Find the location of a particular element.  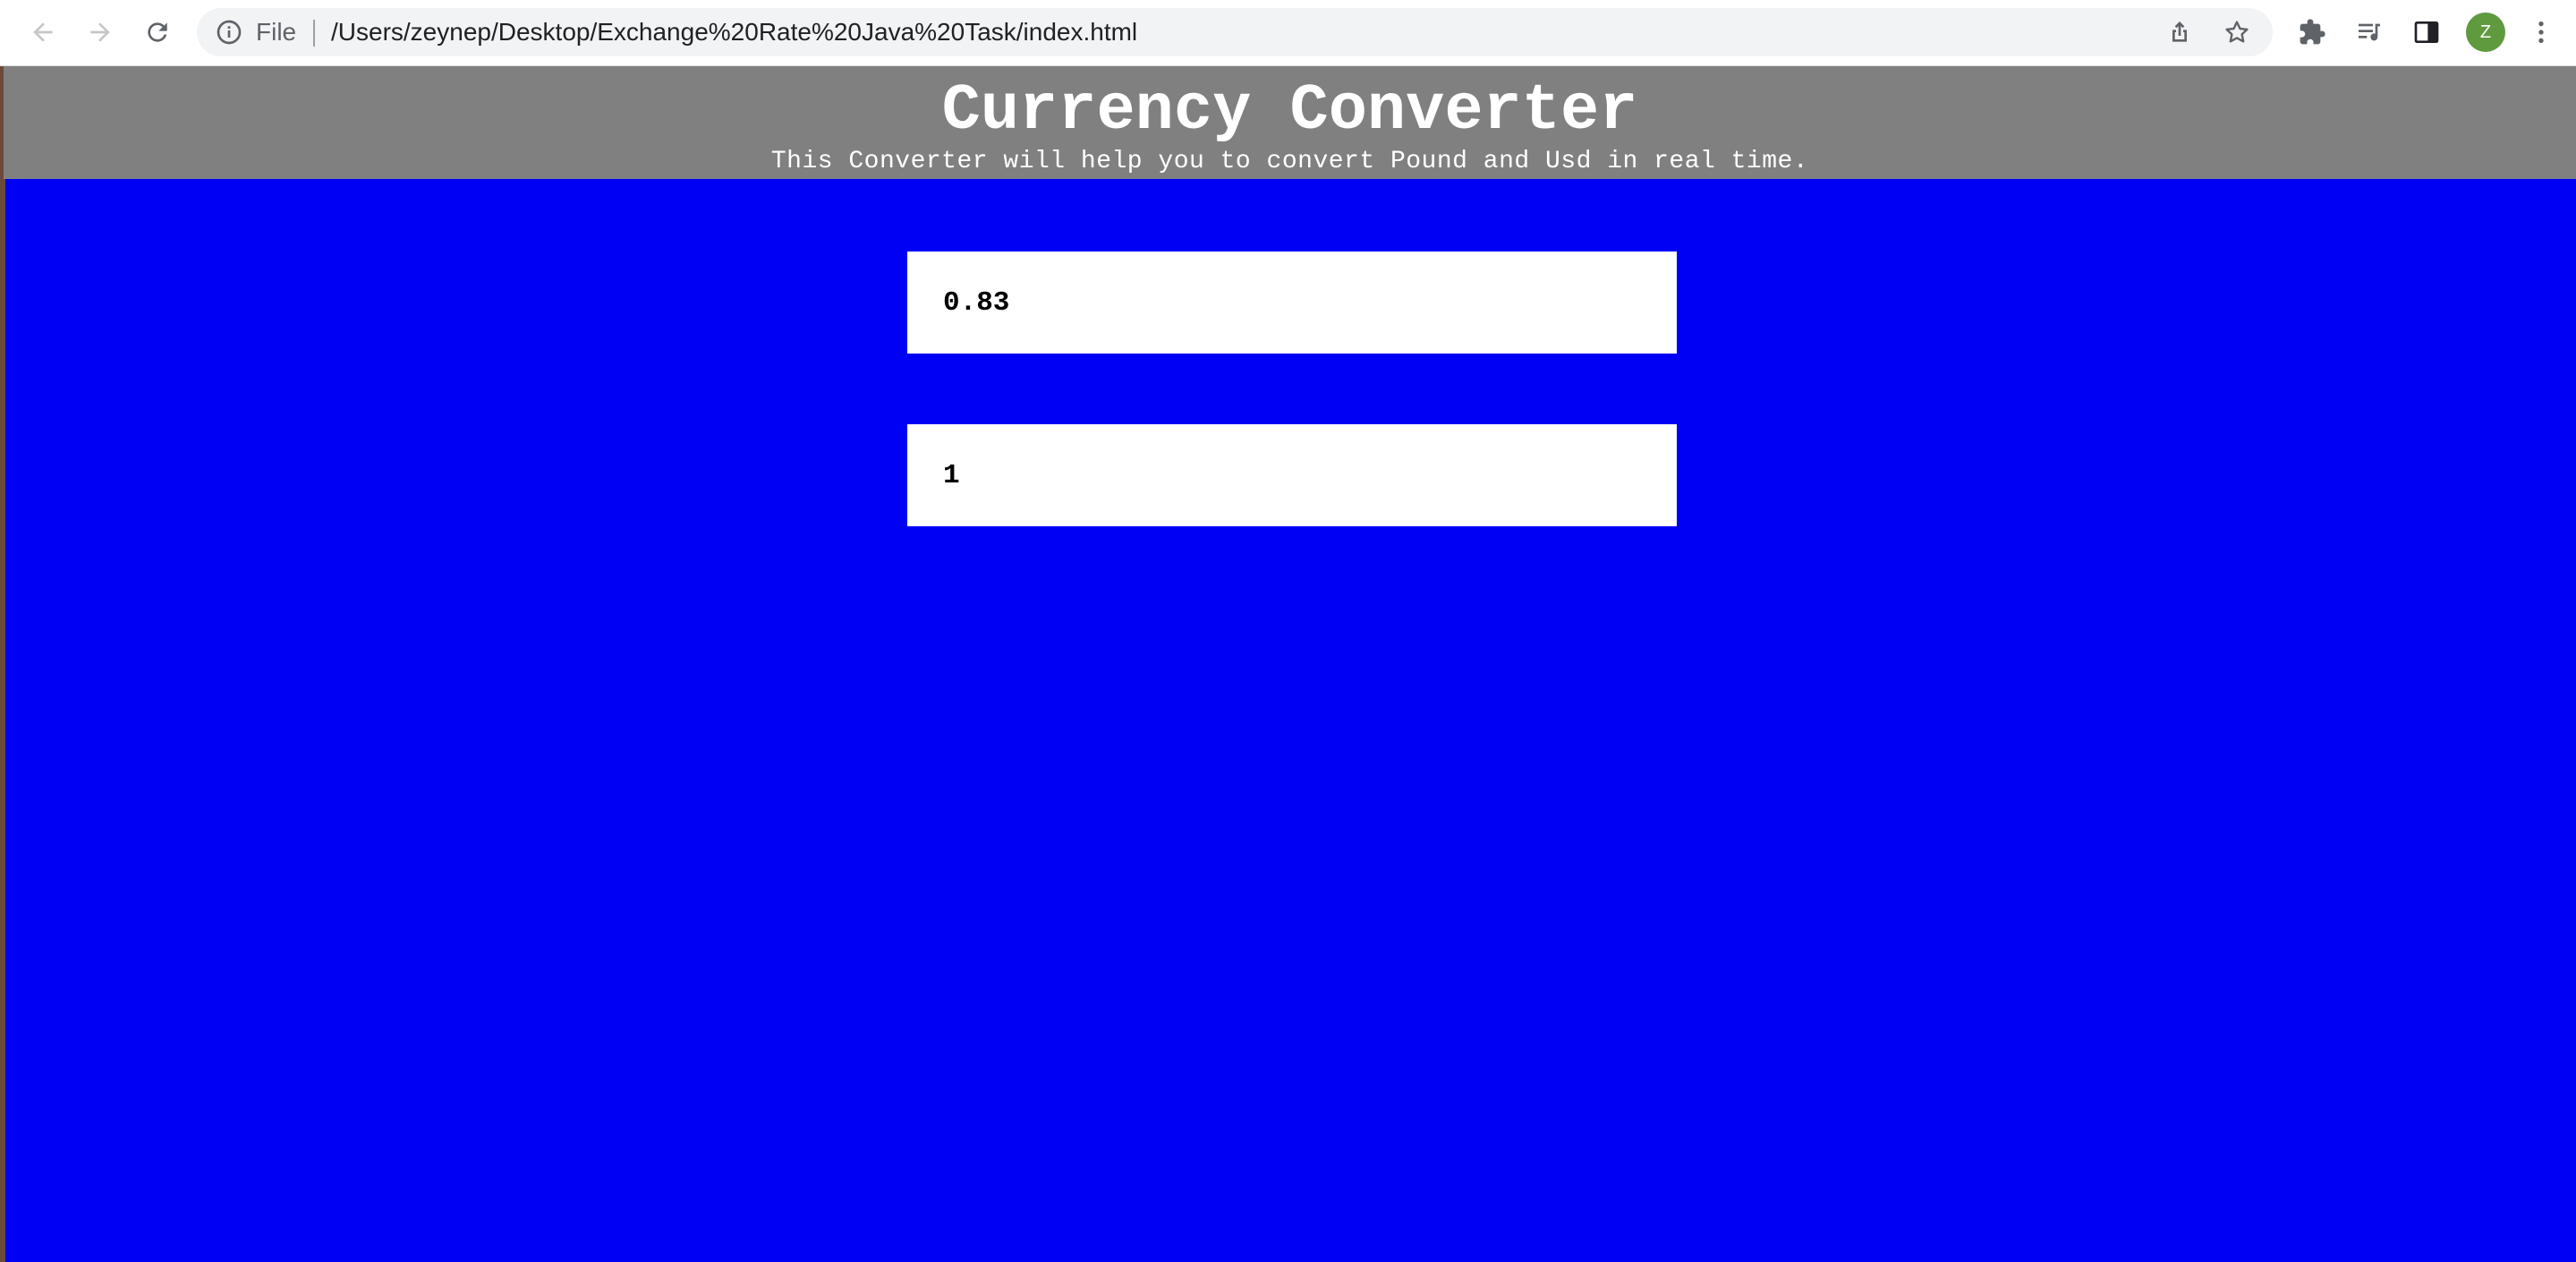

media-control-button is located at coordinates (2369, 32).